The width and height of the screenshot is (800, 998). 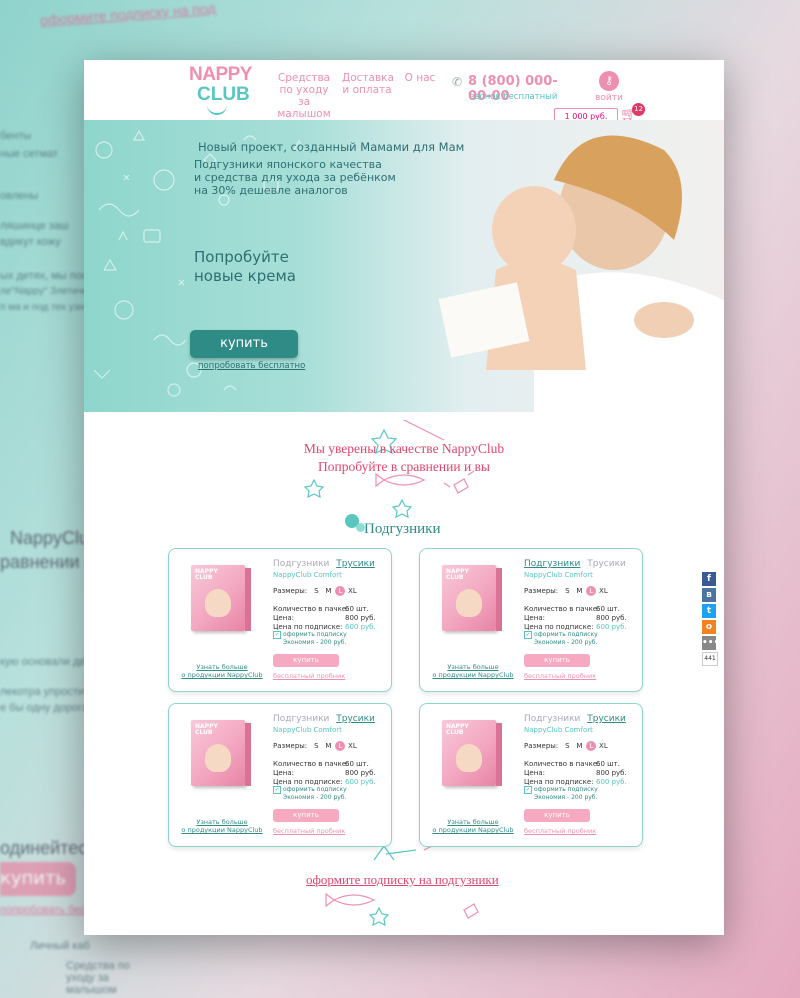 I want to click on economy-note: Экономия - 200 руб., so click(x=566, y=797).